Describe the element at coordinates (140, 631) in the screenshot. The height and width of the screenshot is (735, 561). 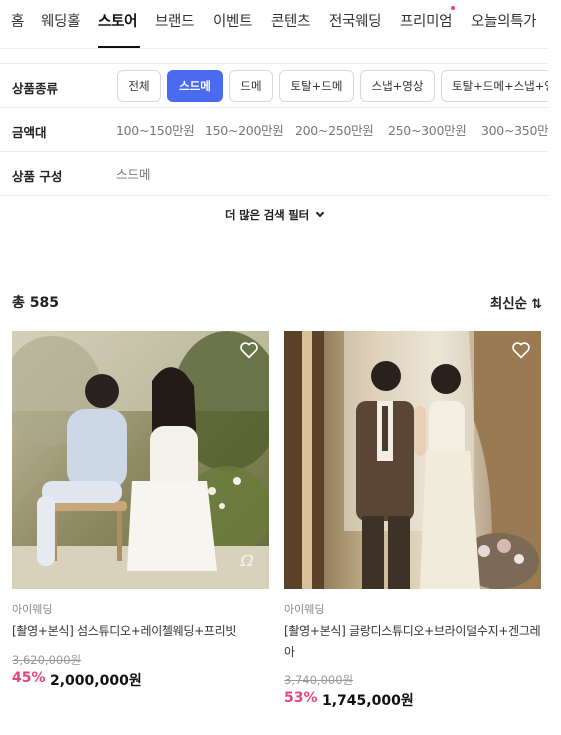
I see `product-title: [촬영+본식] 섬스튜디오+레이첼웨딩+프리빗` at that location.